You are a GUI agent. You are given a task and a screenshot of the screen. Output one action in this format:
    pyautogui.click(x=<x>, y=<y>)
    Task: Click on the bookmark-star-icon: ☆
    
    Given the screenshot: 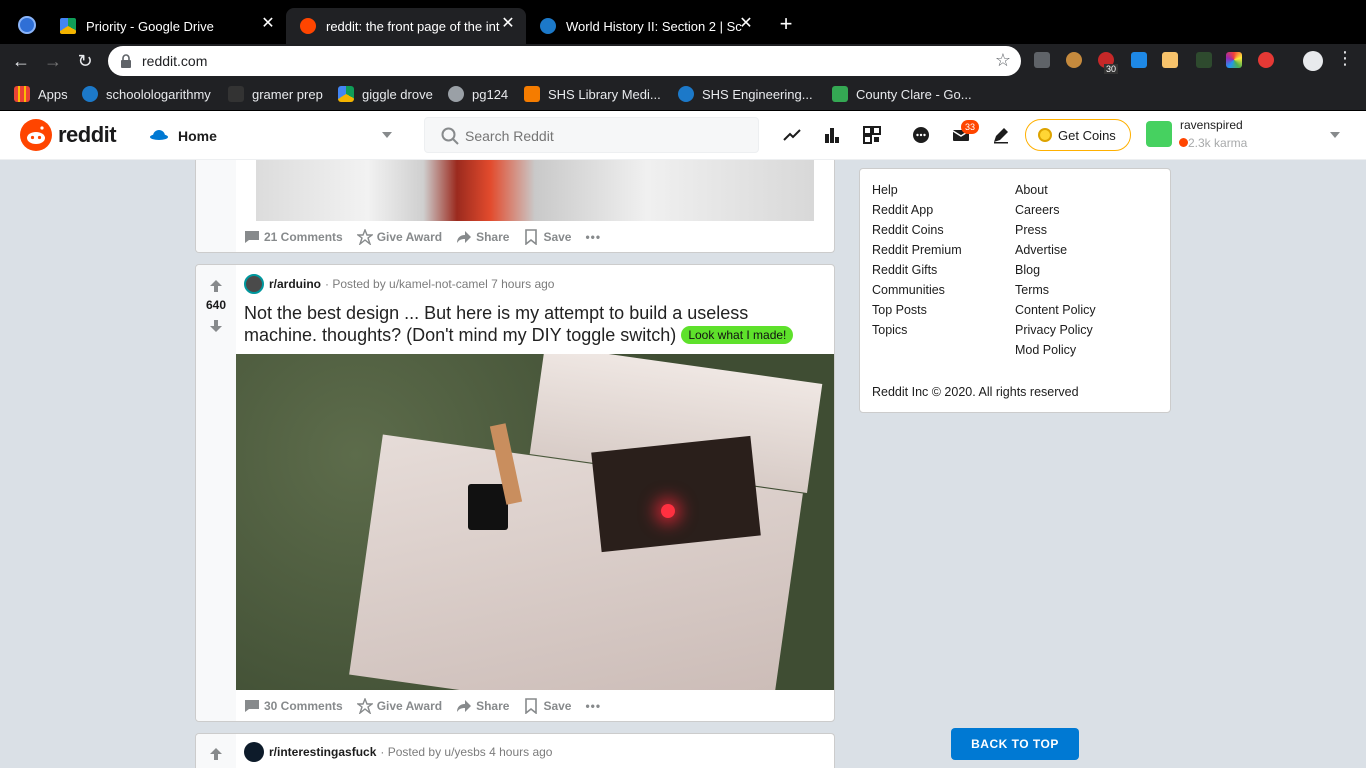 What is the action you would take?
    pyautogui.click(x=1003, y=60)
    